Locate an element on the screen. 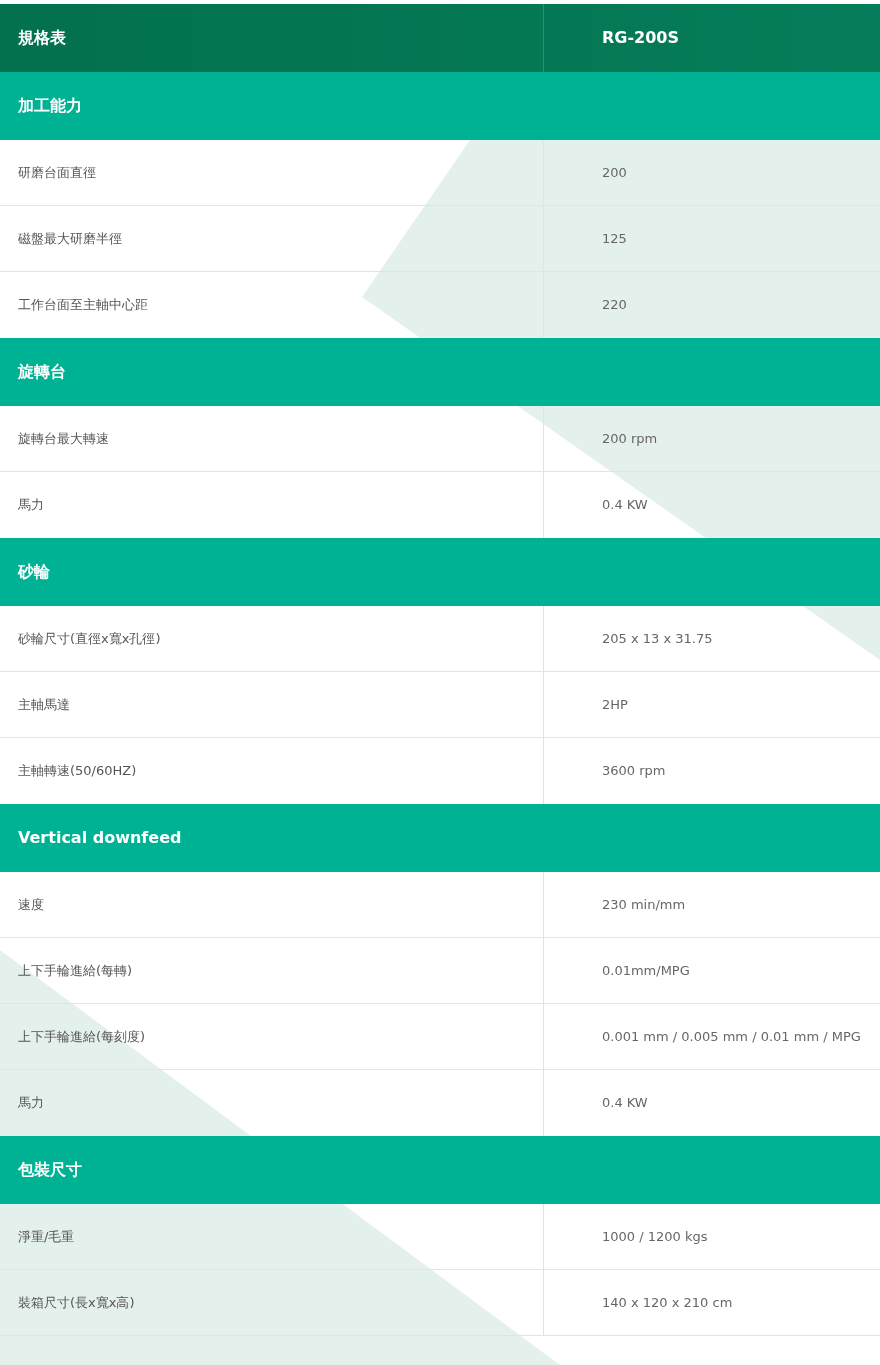  spec-value: 220 is located at coordinates (614, 305).